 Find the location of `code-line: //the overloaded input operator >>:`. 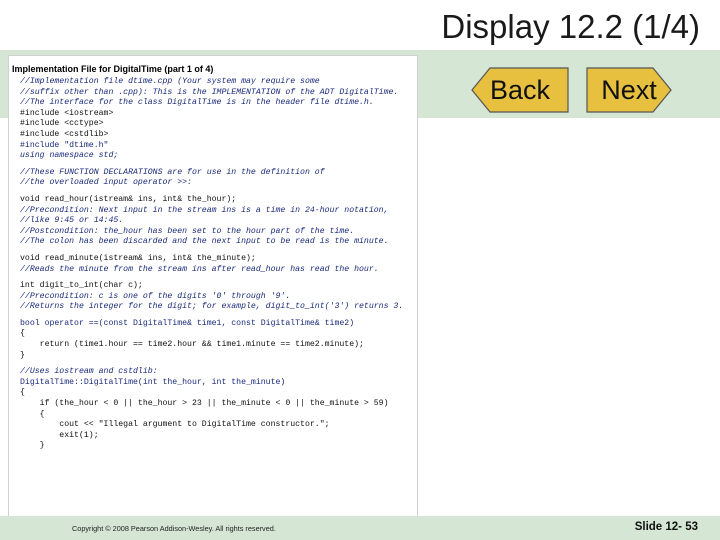

code-line: //the overloaded input operator >>: is located at coordinates (106, 183).